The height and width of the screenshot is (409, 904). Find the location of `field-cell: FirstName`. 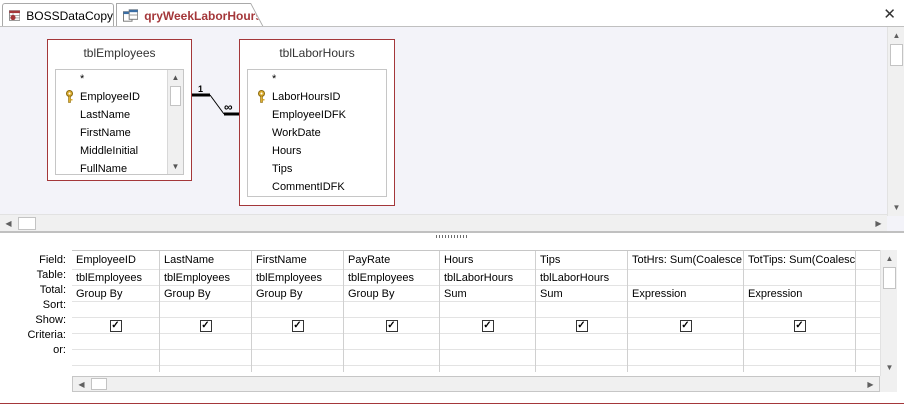

field-cell: FirstName is located at coordinates (297, 260).